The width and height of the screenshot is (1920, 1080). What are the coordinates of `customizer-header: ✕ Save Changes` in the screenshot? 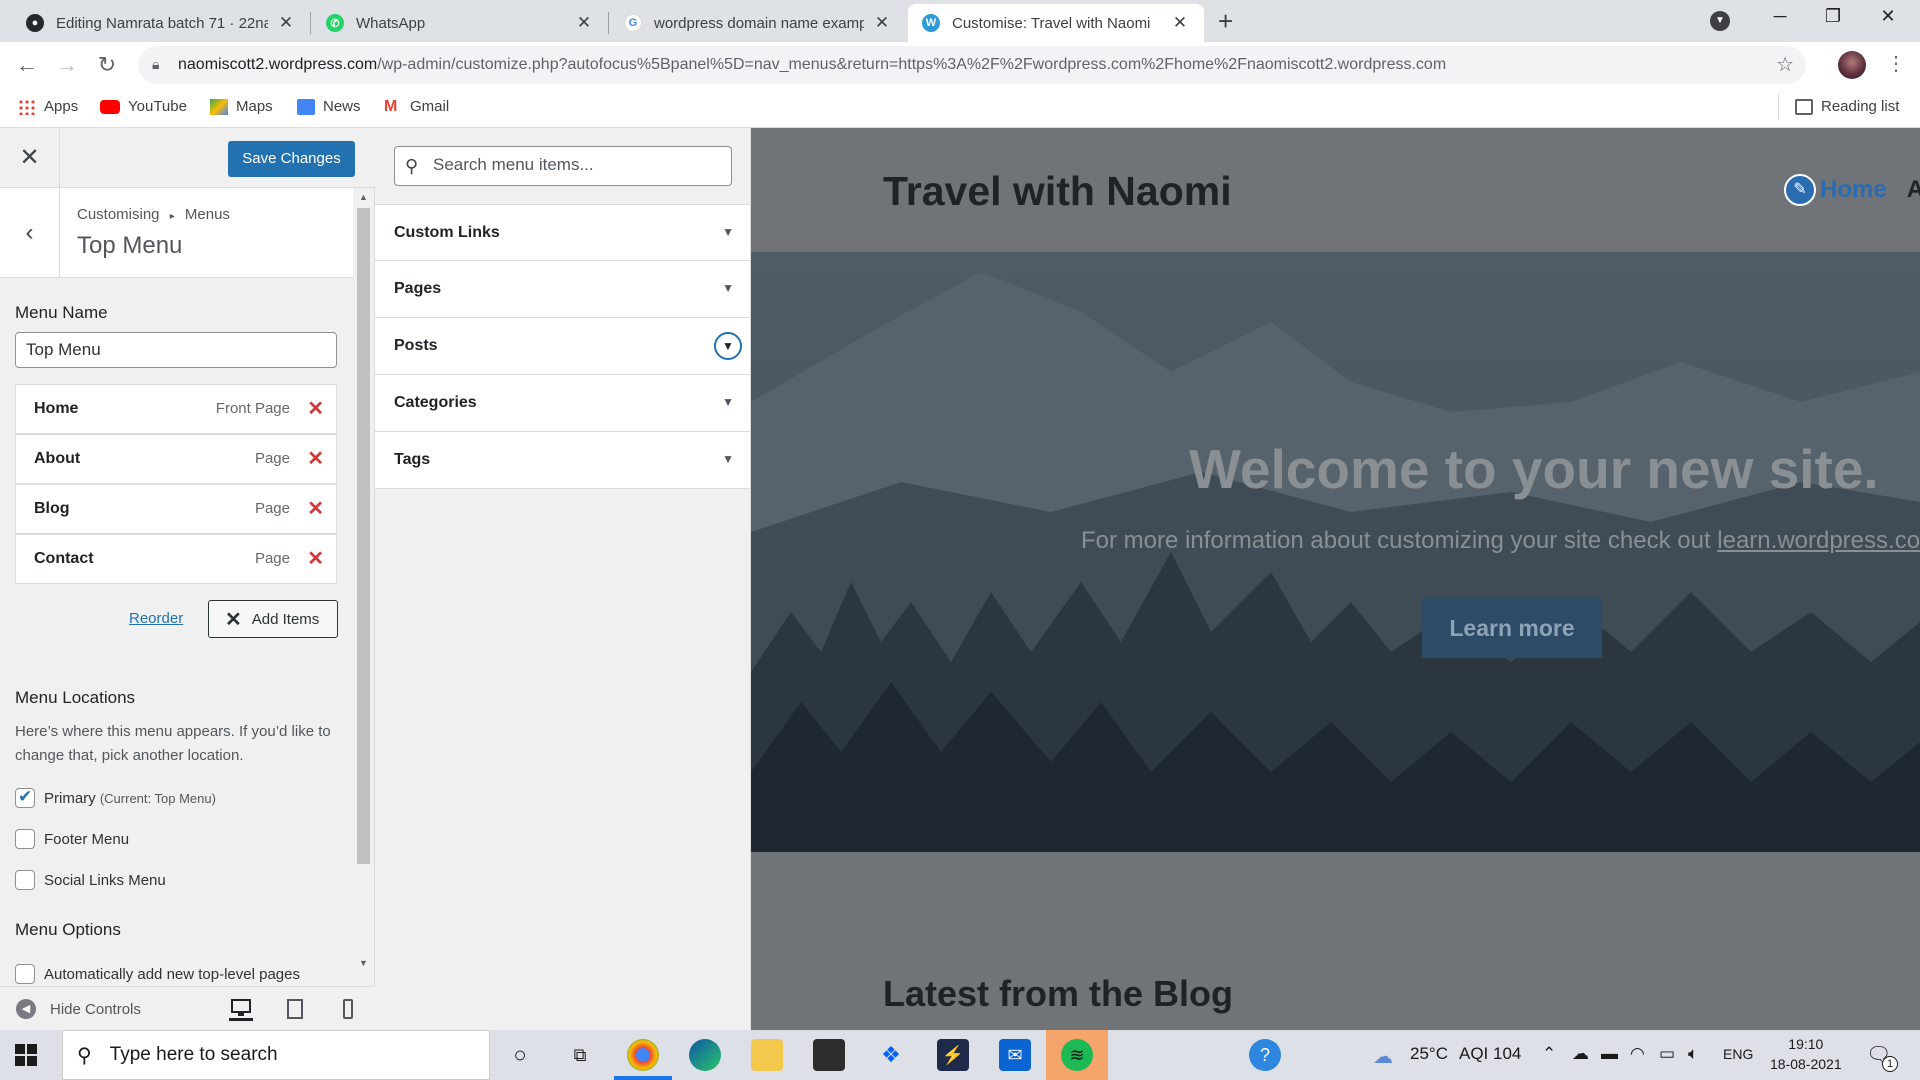 It's located at (187, 158).